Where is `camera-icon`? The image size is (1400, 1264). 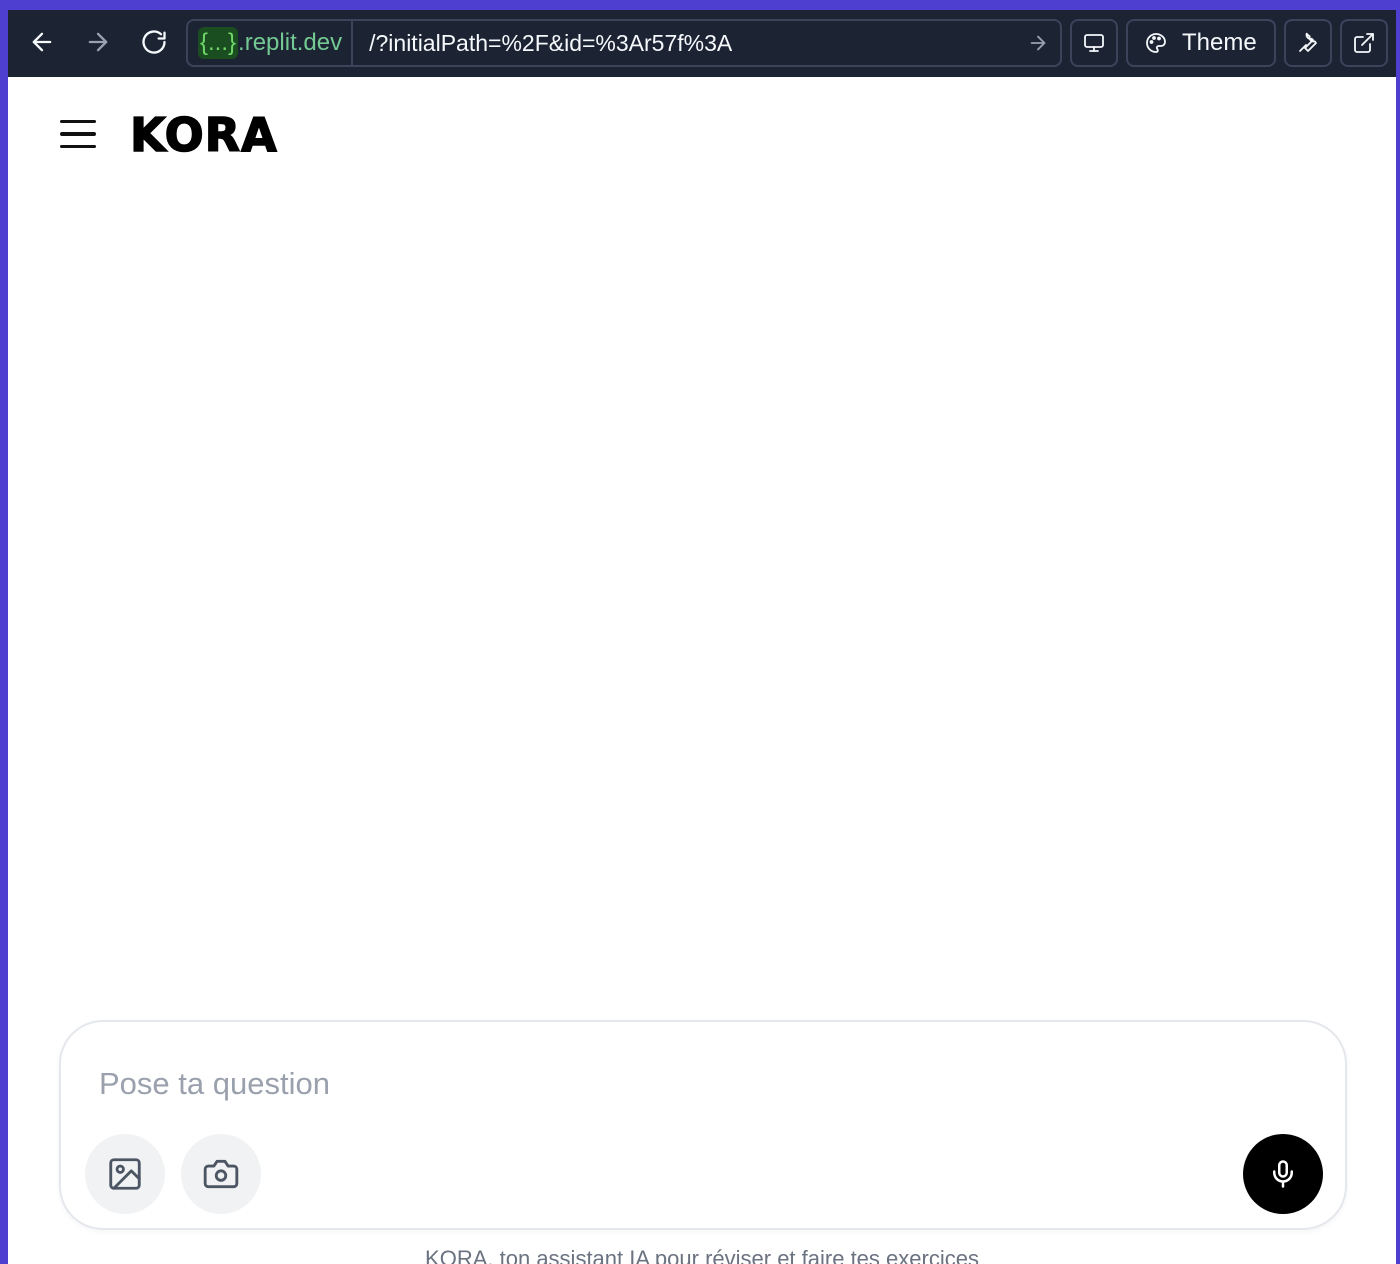
camera-icon is located at coordinates (221, 1174).